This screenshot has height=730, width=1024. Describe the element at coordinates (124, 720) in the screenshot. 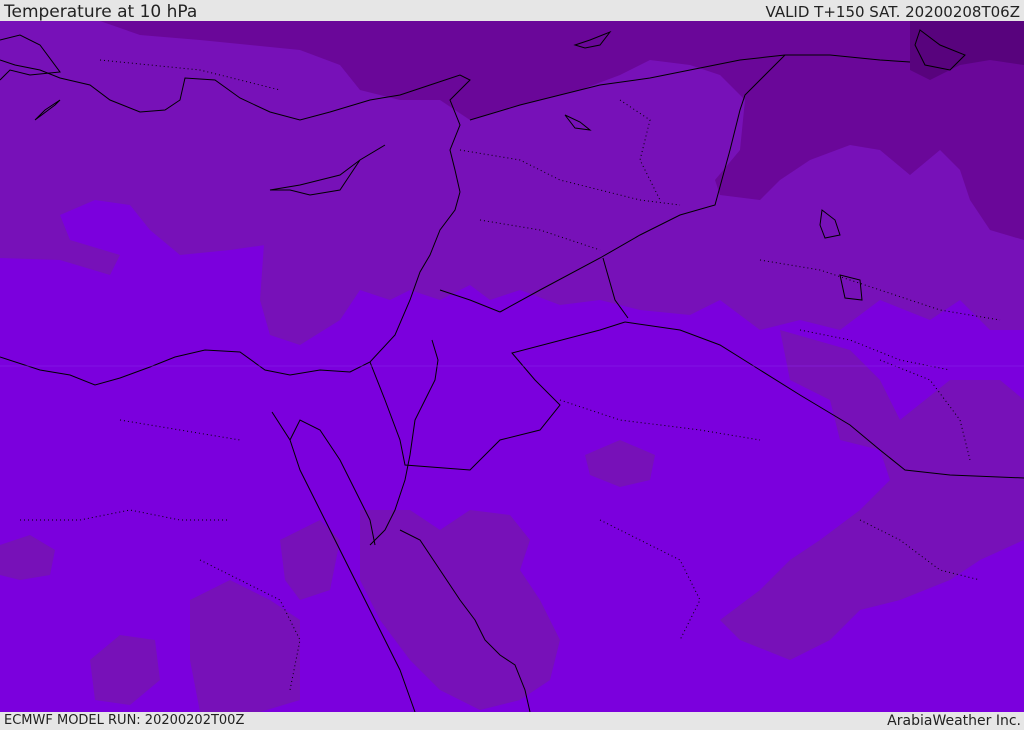

I see `model-run-label: ECMWF MODEL RUN: 20200202T00Z` at that location.